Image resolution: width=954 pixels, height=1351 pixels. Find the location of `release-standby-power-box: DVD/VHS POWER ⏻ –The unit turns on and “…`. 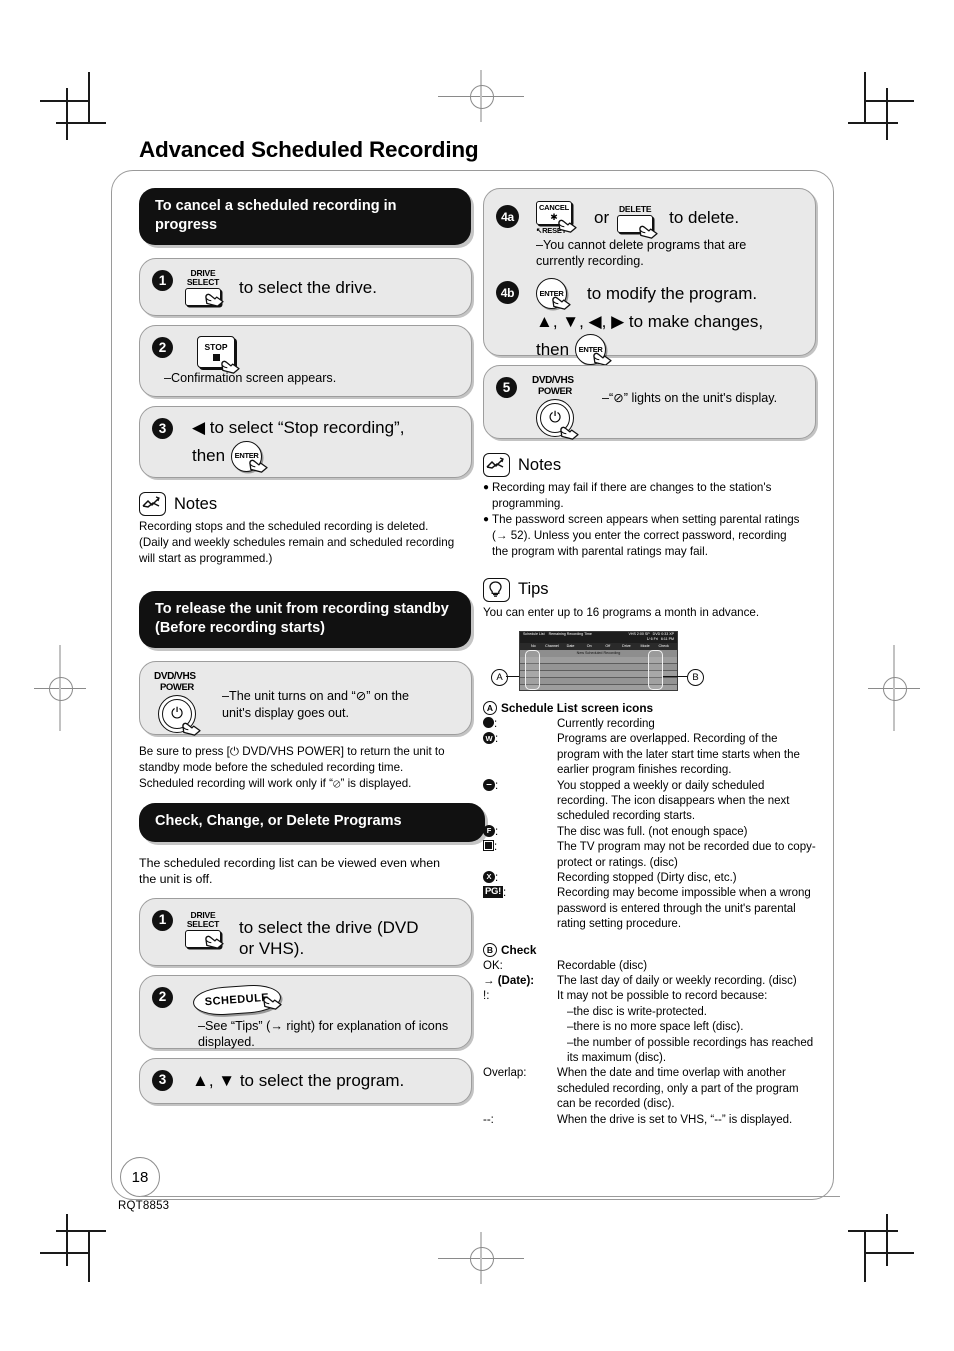

release-standby-power-box: DVD/VHS POWER ⏻ –The unit turns on and “… is located at coordinates (305, 699).